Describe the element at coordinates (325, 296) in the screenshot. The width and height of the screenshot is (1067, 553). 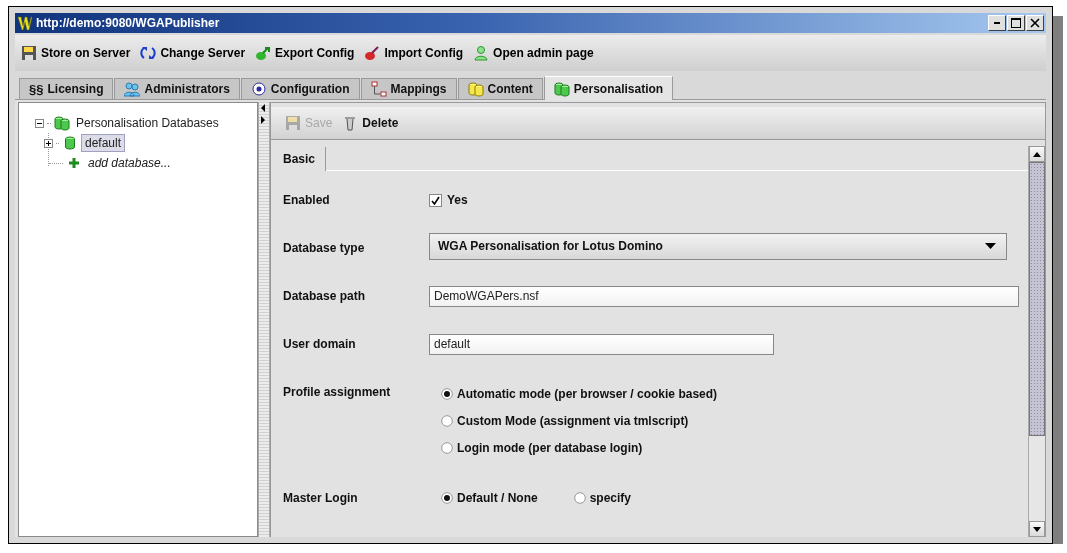
I see `field-label: Database path` at that location.